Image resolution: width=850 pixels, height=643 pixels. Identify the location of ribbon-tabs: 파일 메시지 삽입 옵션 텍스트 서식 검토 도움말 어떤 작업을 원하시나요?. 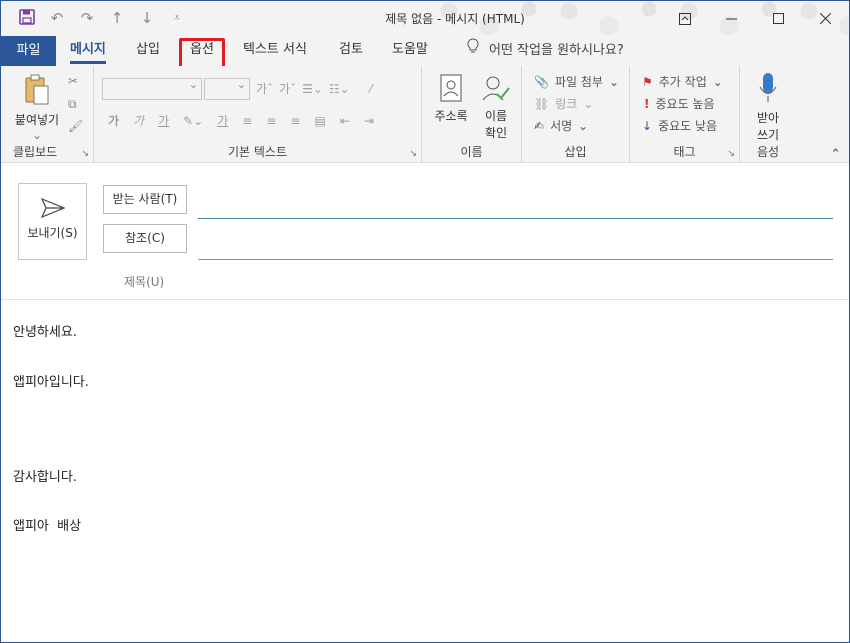
(425, 51).